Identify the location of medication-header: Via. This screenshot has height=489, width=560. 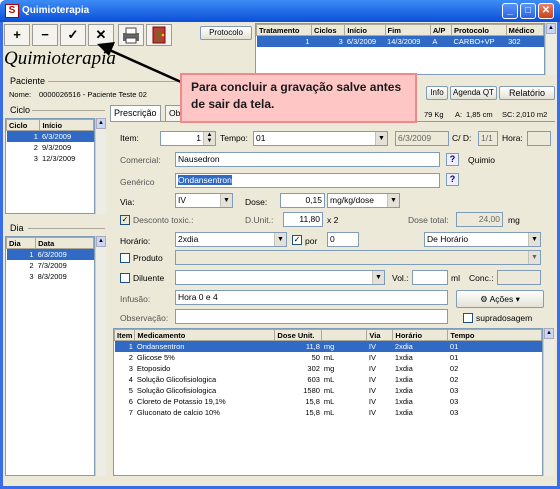
(380, 335).